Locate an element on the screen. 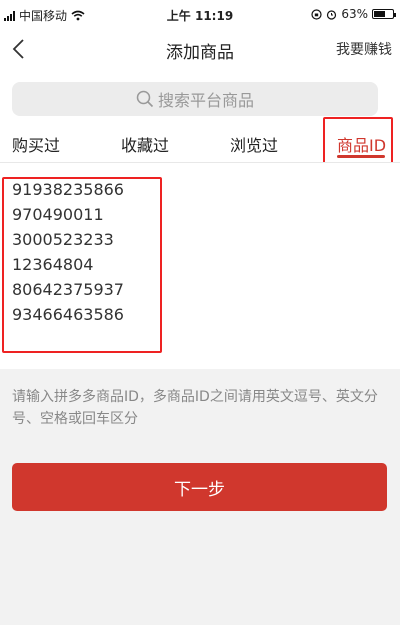  battery-percent: 63% is located at coordinates (354, 14).